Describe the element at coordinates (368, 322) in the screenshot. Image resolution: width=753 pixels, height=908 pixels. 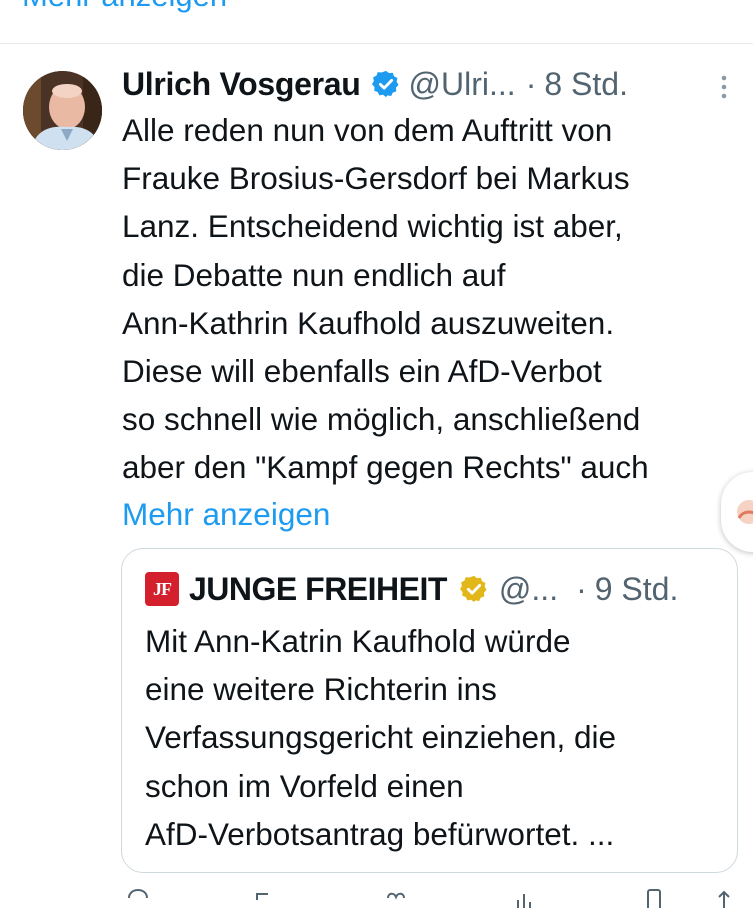
I see `tweet-text-line: Ann-Kathrin Kaufhold auszuweiten.` at that location.